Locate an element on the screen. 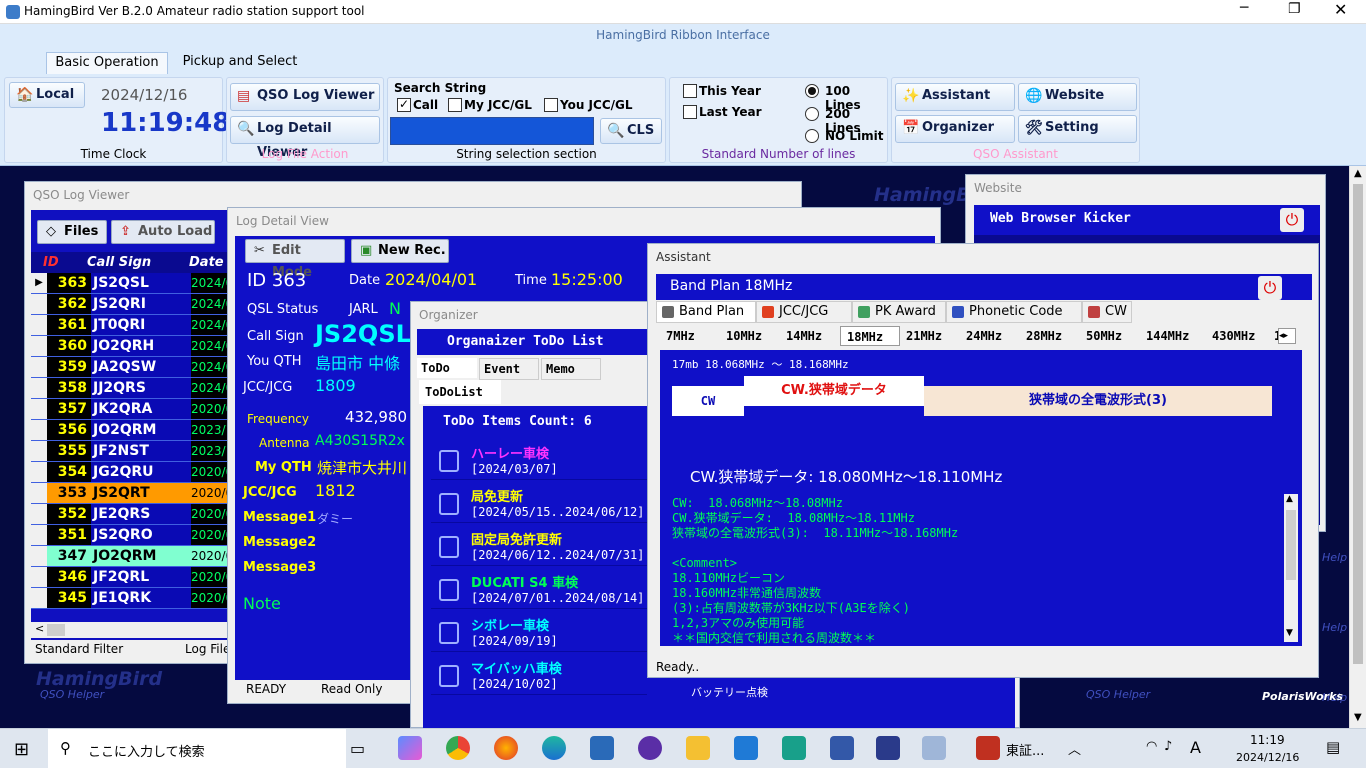 The height and width of the screenshot is (768, 1366). details-scrollbar: ▲ ▼ is located at coordinates (1291, 568).